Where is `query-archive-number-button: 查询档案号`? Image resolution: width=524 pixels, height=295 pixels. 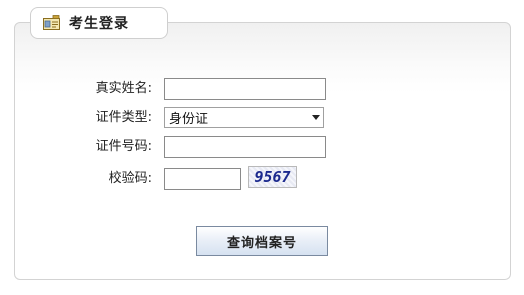
query-archive-number-button: 查询档案号 is located at coordinates (262, 241).